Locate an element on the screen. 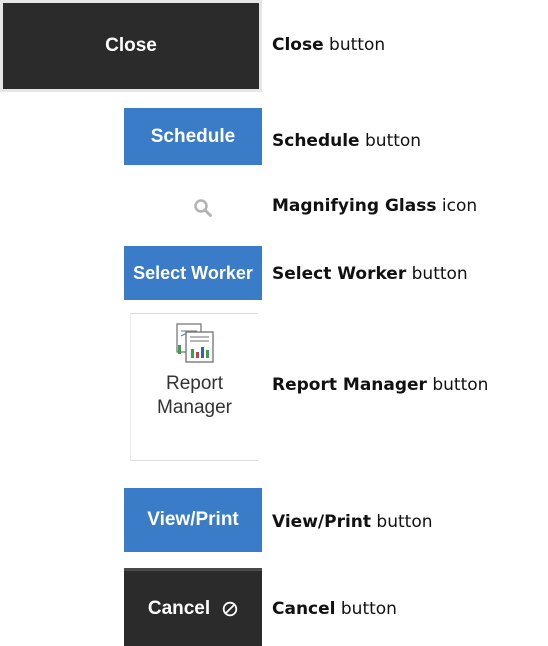 Image resolution: width=548 pixels, height=646 pixels. view-print-description-rest: button is located at coordinates (402, 522).